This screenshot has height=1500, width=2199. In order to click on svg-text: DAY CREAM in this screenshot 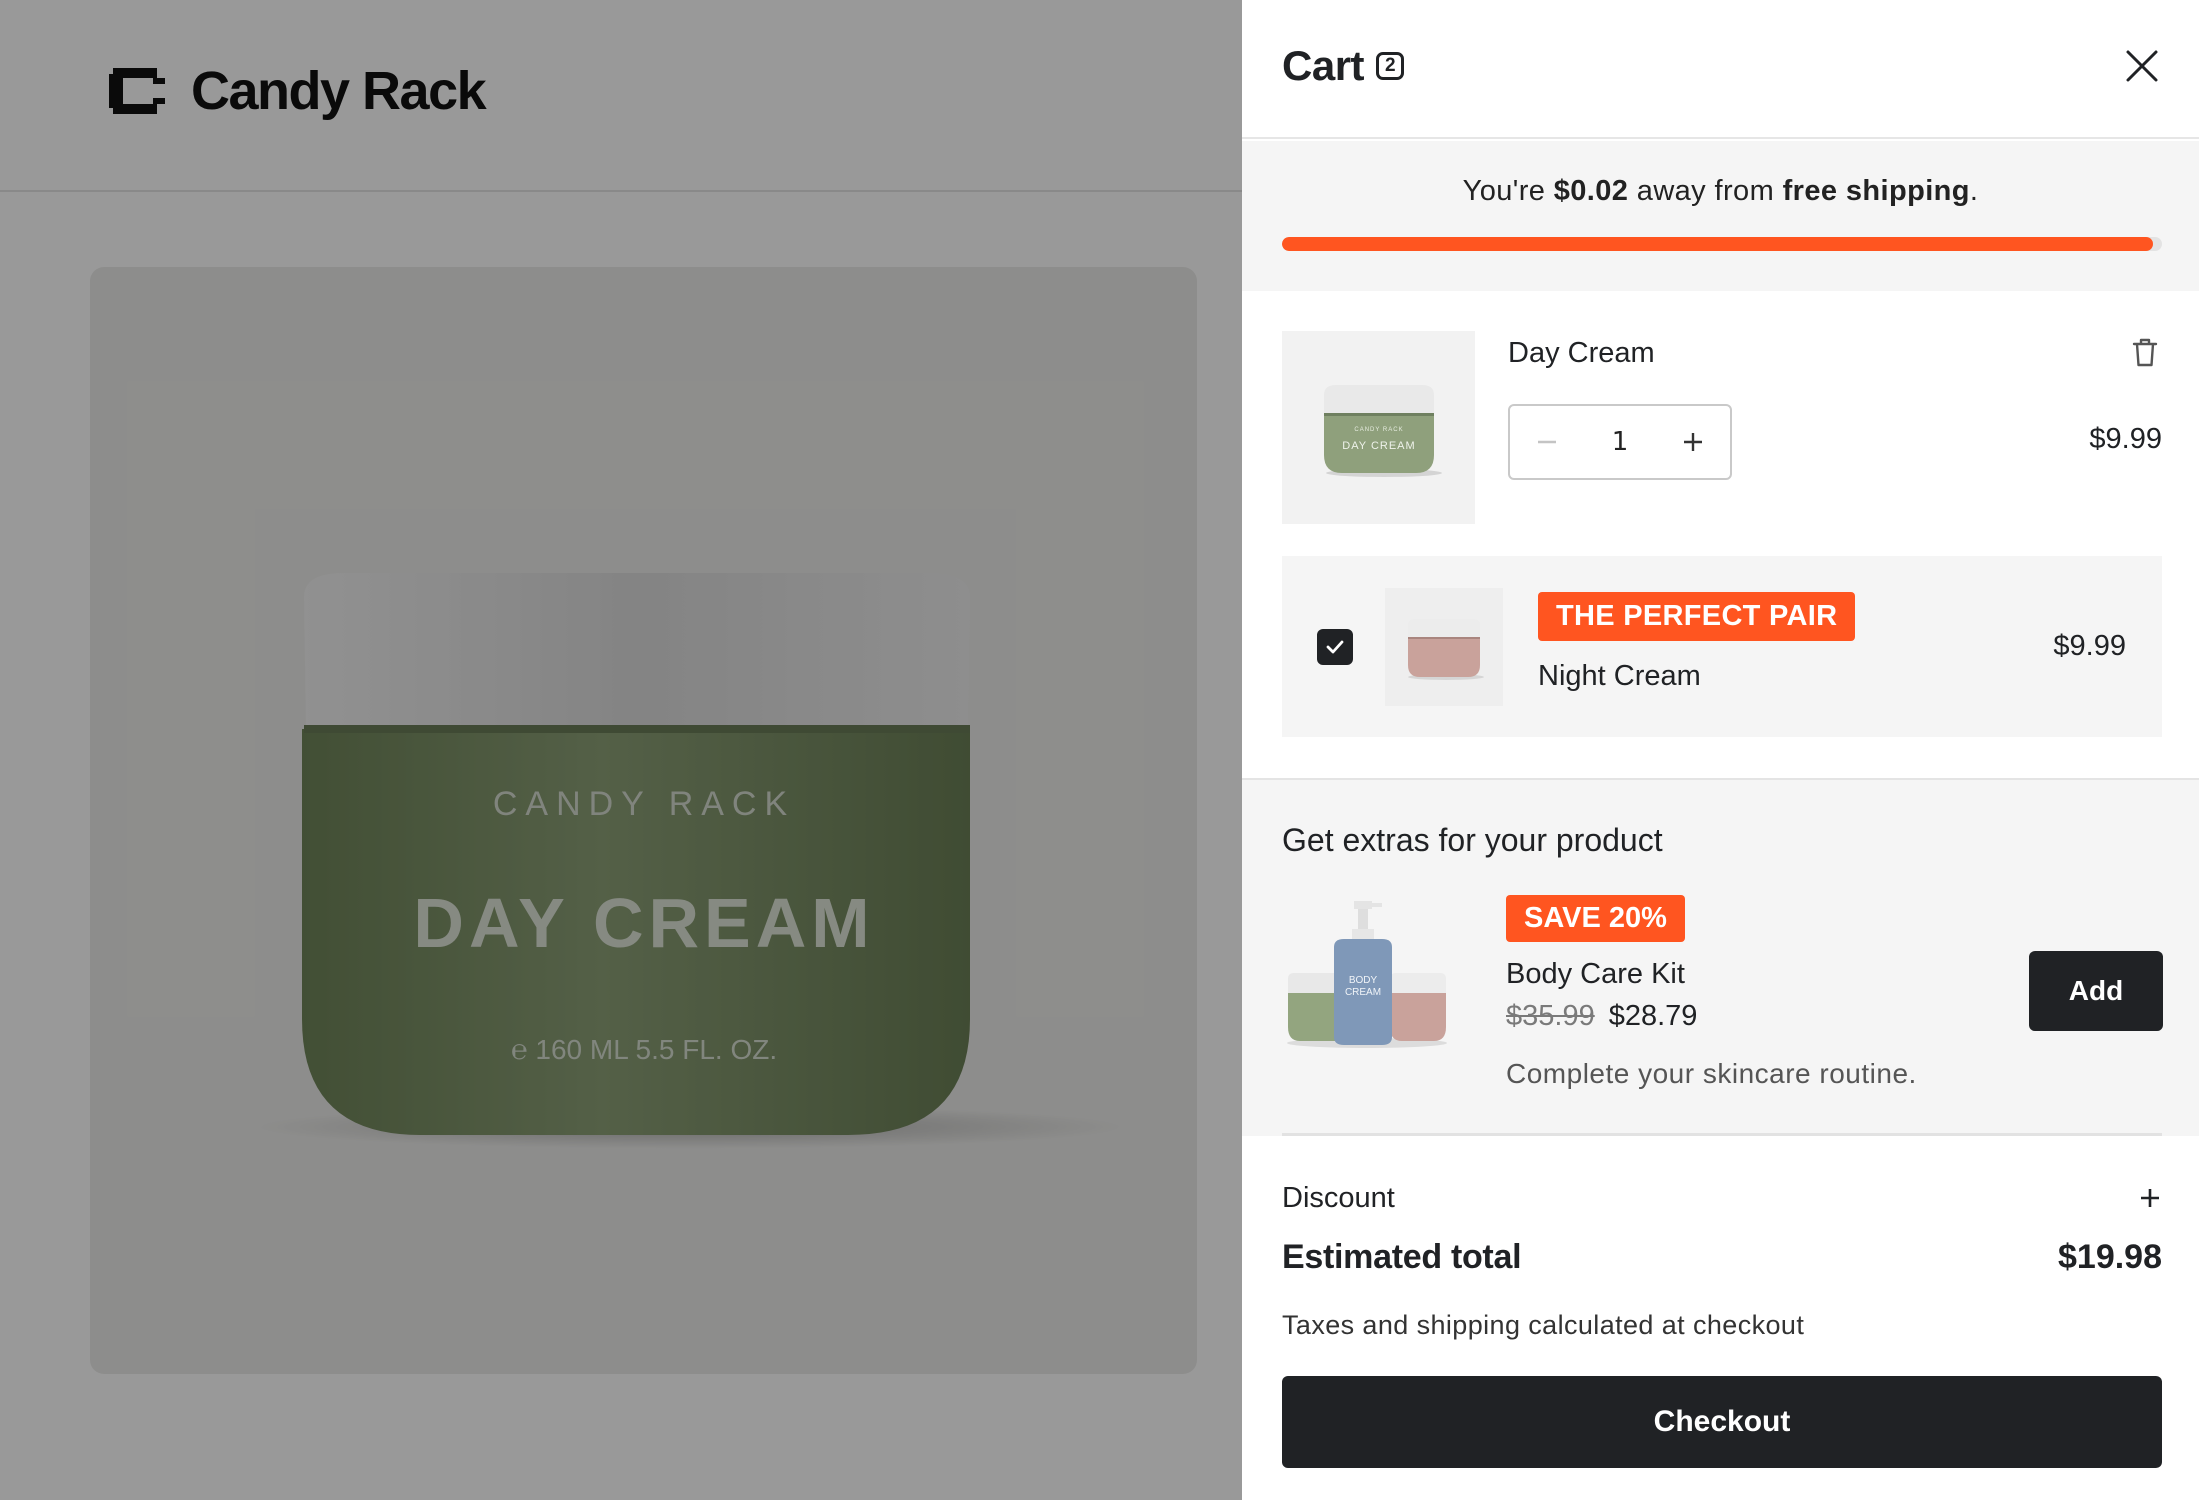, I will do `click(1378, 446)`.